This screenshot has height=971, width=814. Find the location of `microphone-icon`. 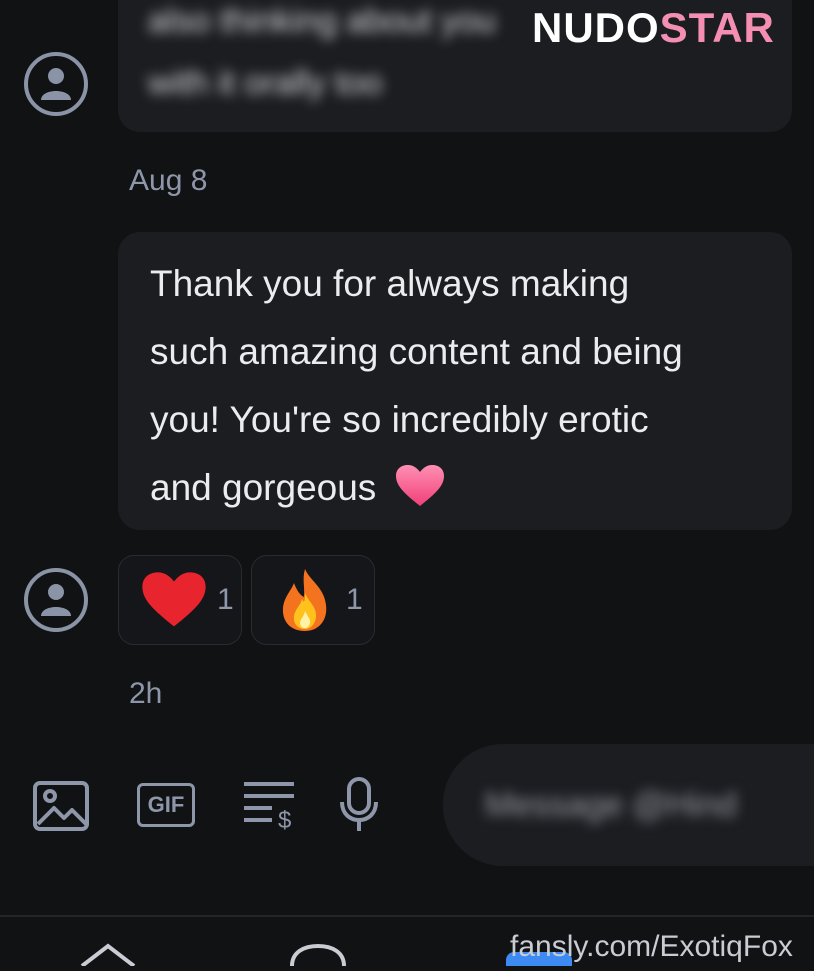

microphone-icon is located at coordinates (359, 804).